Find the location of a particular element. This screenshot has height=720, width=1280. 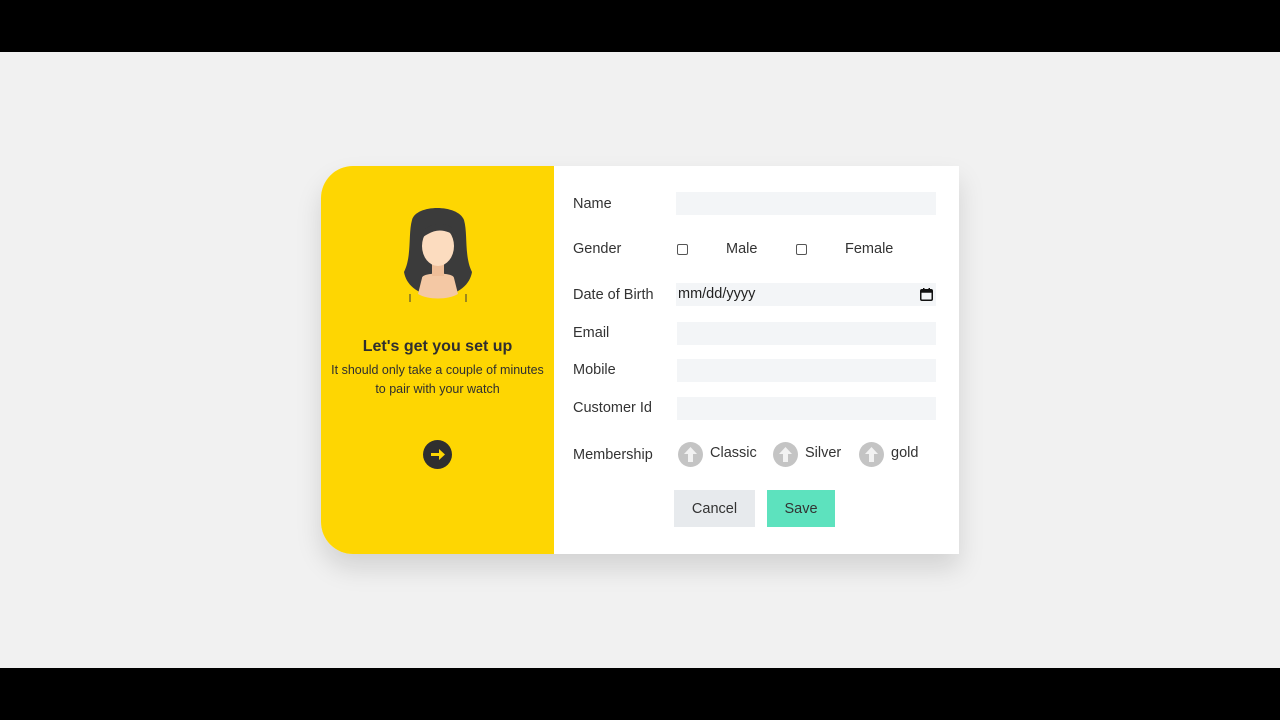

name-input is located at coordinates (806, 203).